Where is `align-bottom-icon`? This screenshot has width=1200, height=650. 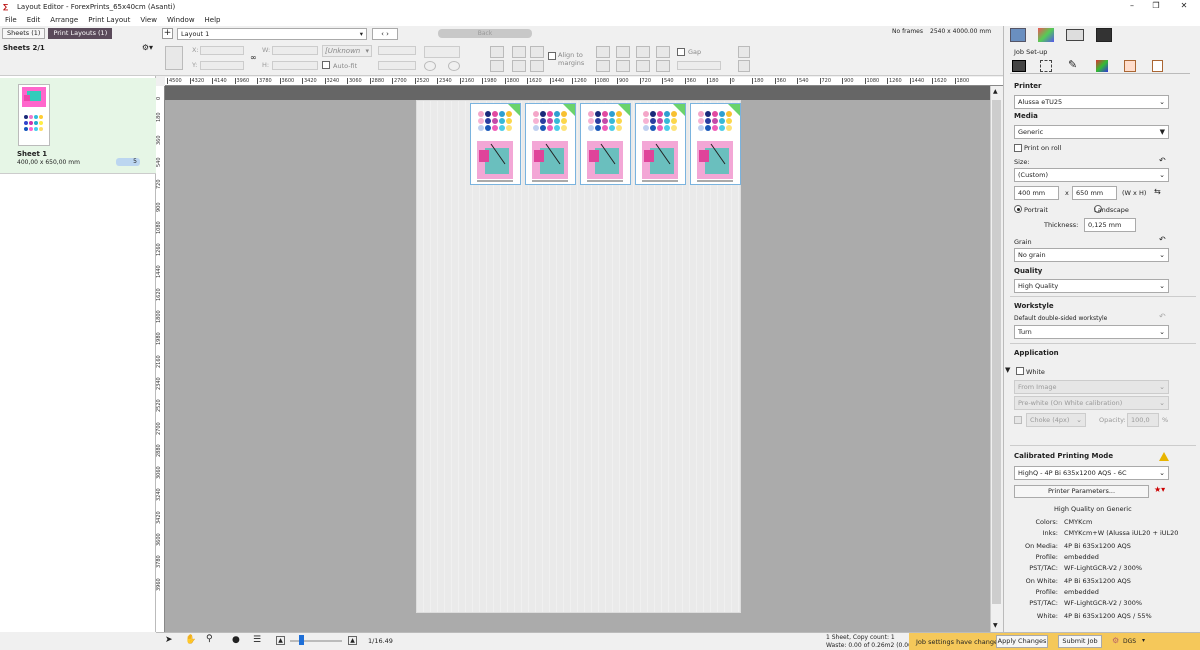 align-bottom-icon is located at coordinates (537, 66).